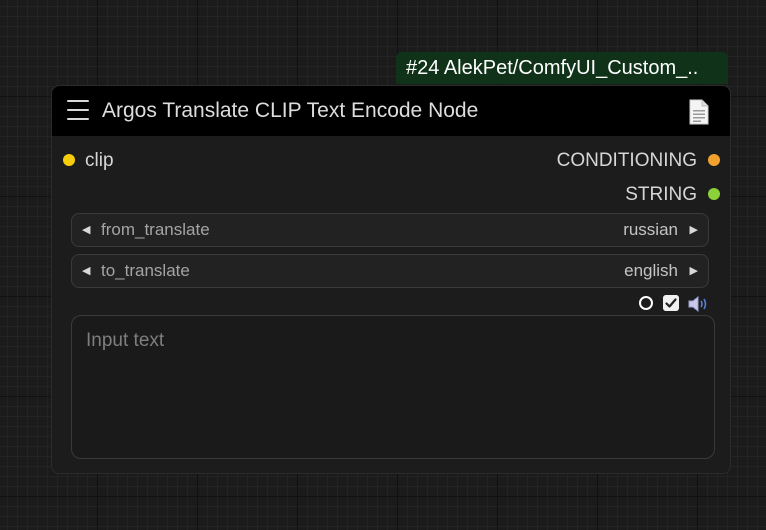 This screenshot has width=766, height=530. I want to click on node-source-badge: #24 AlekPet/ComfyUI_Custom_.., so click(562, 68).